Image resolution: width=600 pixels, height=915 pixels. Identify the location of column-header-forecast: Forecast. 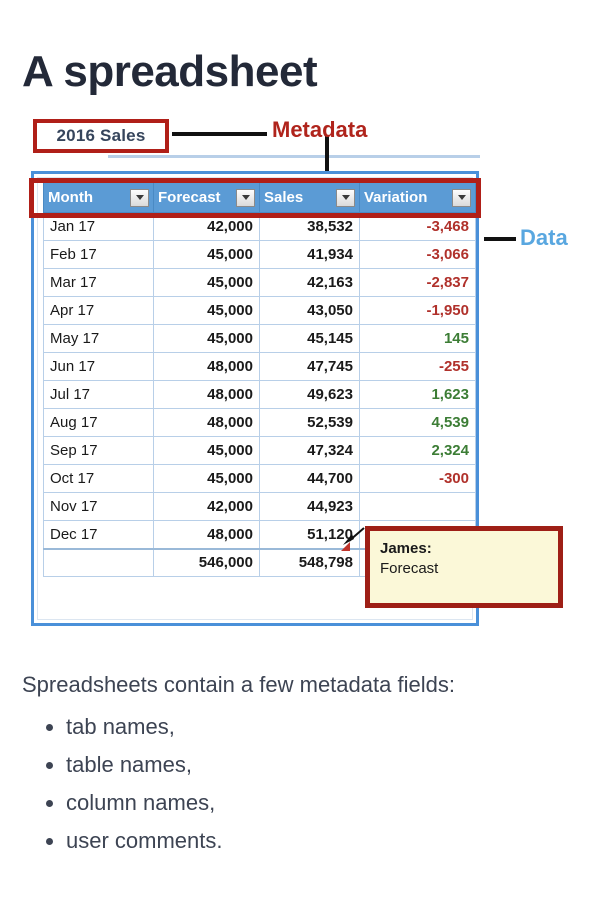
(206, 197).